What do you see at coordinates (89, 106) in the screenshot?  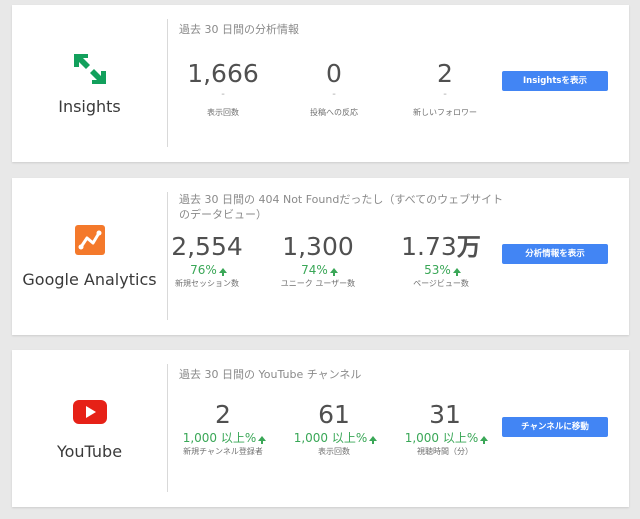 I see `insights-name: Insights` at bounding box center [89, 106].